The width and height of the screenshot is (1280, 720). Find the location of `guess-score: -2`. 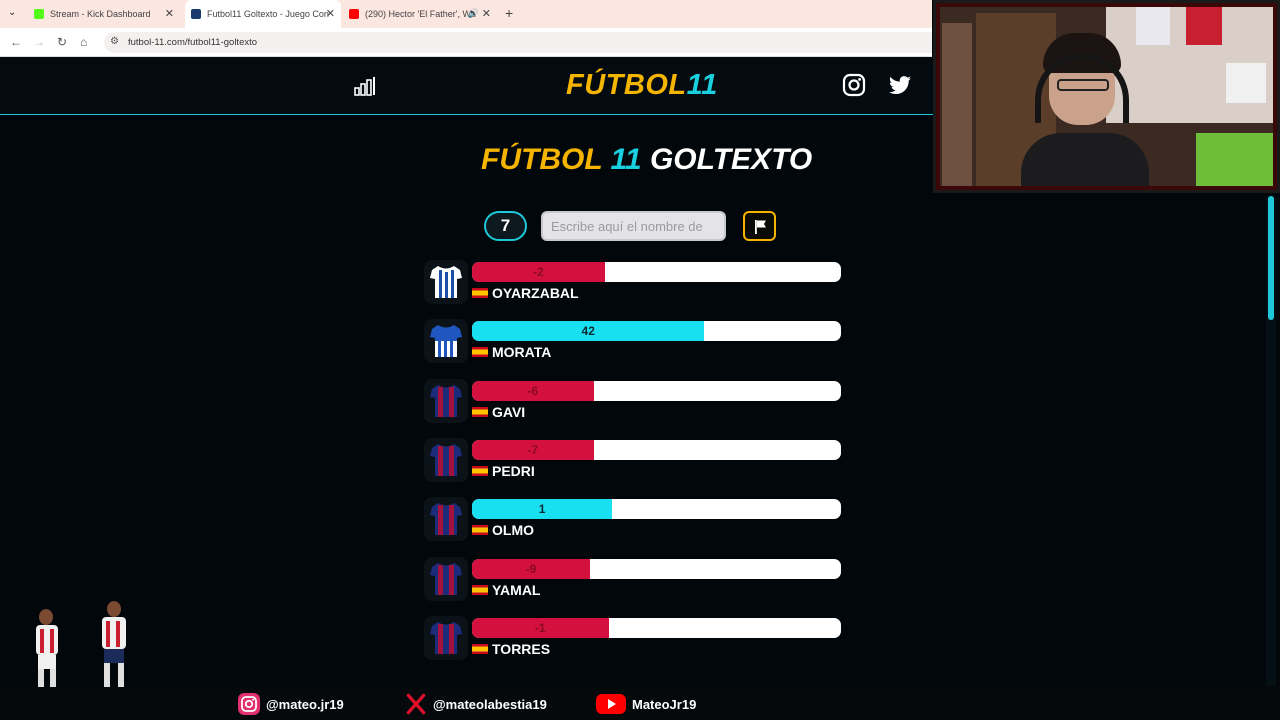

guess-score: -2 is located at coordinates (538, 272).